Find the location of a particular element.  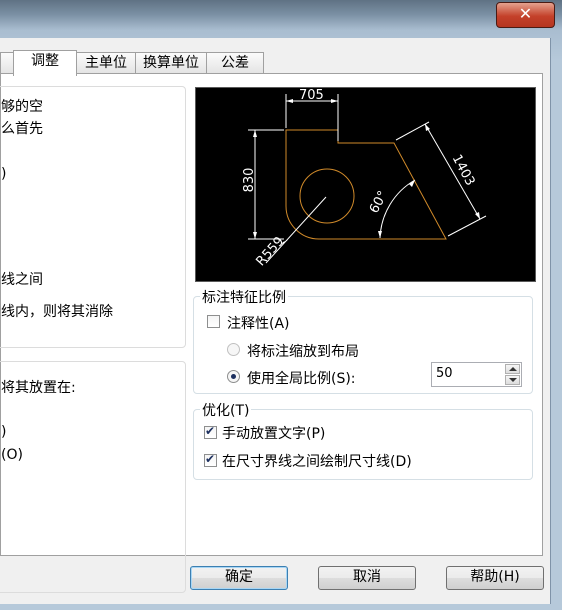

preview-drawing: 705 830 1403 60° R559 is located at coordinates (364, 178).